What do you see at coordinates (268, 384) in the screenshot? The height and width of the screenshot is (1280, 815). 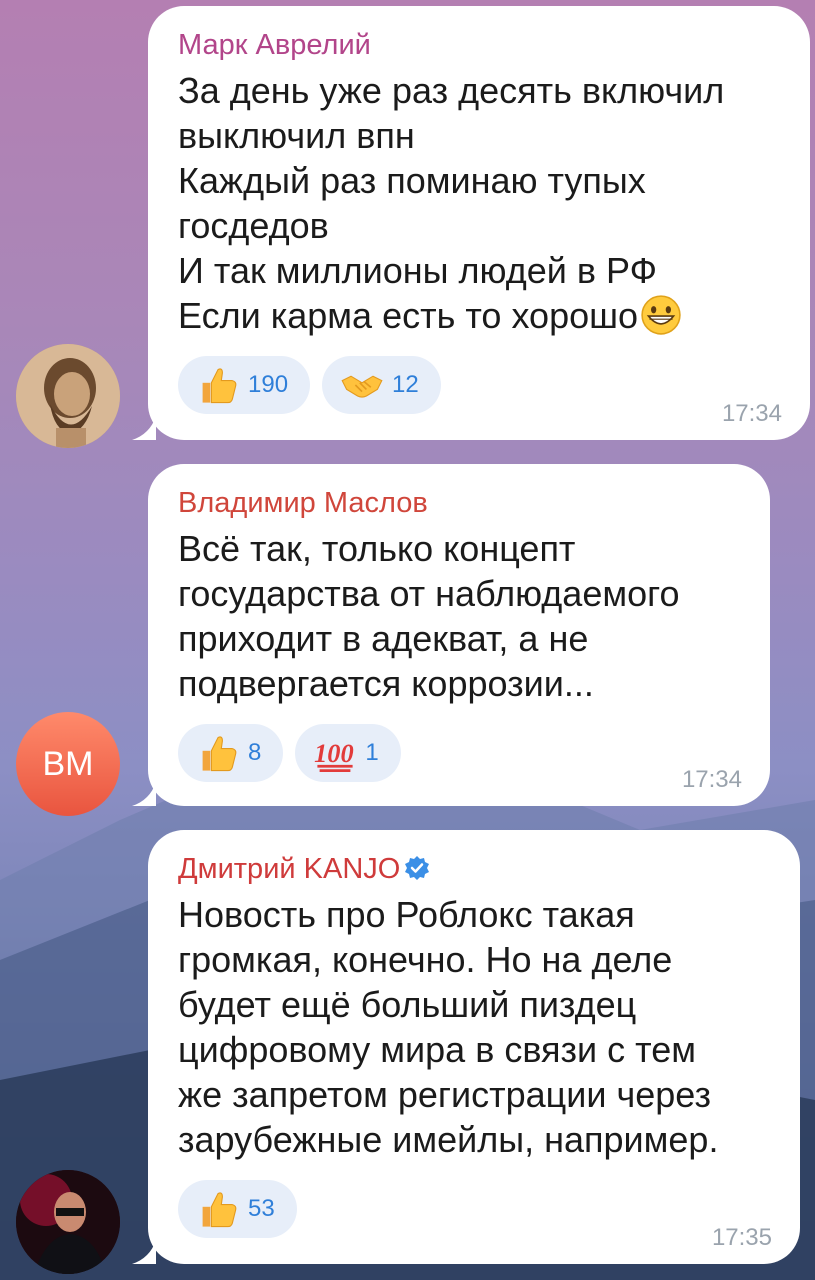 I see `reaction-count: 190` at bounding box center [268, 384].